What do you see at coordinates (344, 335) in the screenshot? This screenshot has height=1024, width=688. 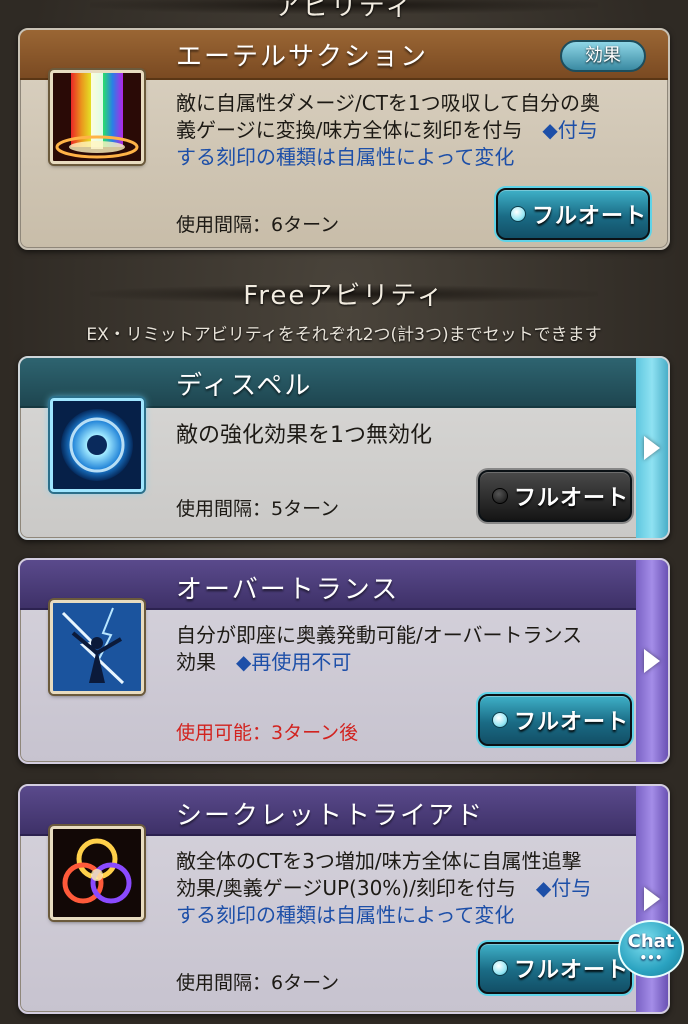 I see `free-abilities-subtitle: EX・リミットアビリティをそれぞれ2つ(計3つ)までセットできます` at bounding box center [344, 335].